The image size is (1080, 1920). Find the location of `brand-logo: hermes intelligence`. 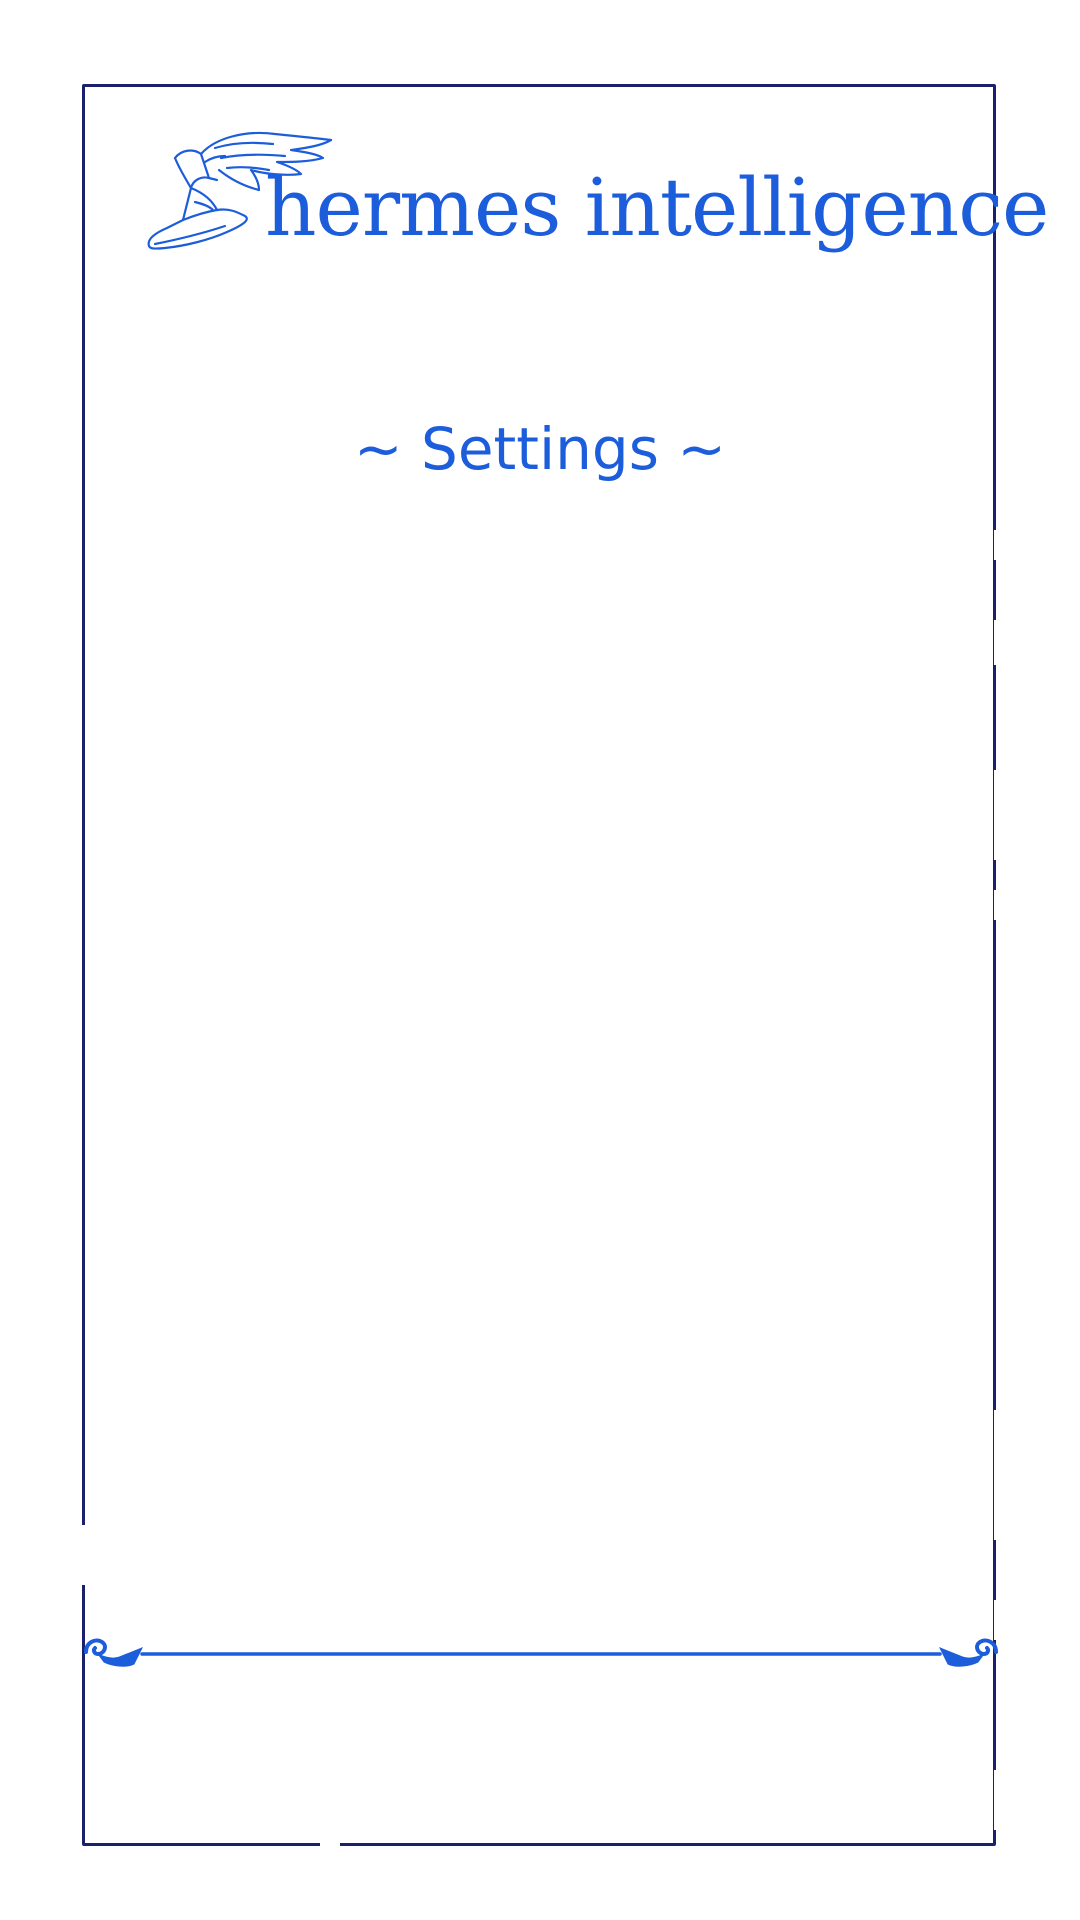

brand-logo: hermes intelligence is located at coordinates (597, 208).